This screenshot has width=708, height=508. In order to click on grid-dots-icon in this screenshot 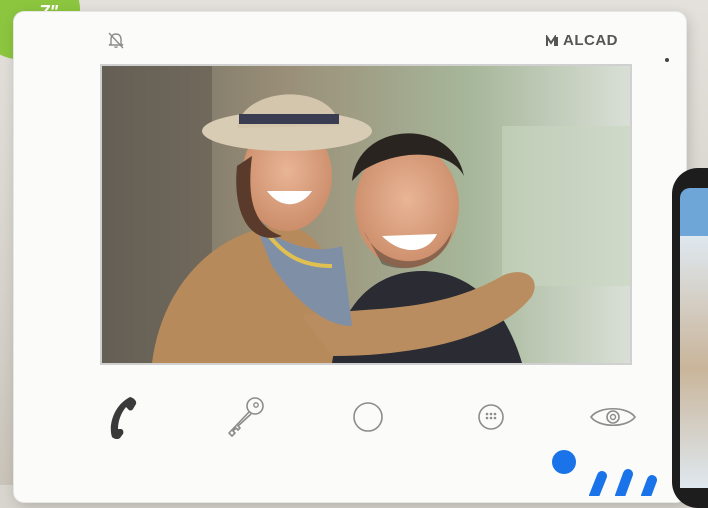, I will do `click(490, 417)`.